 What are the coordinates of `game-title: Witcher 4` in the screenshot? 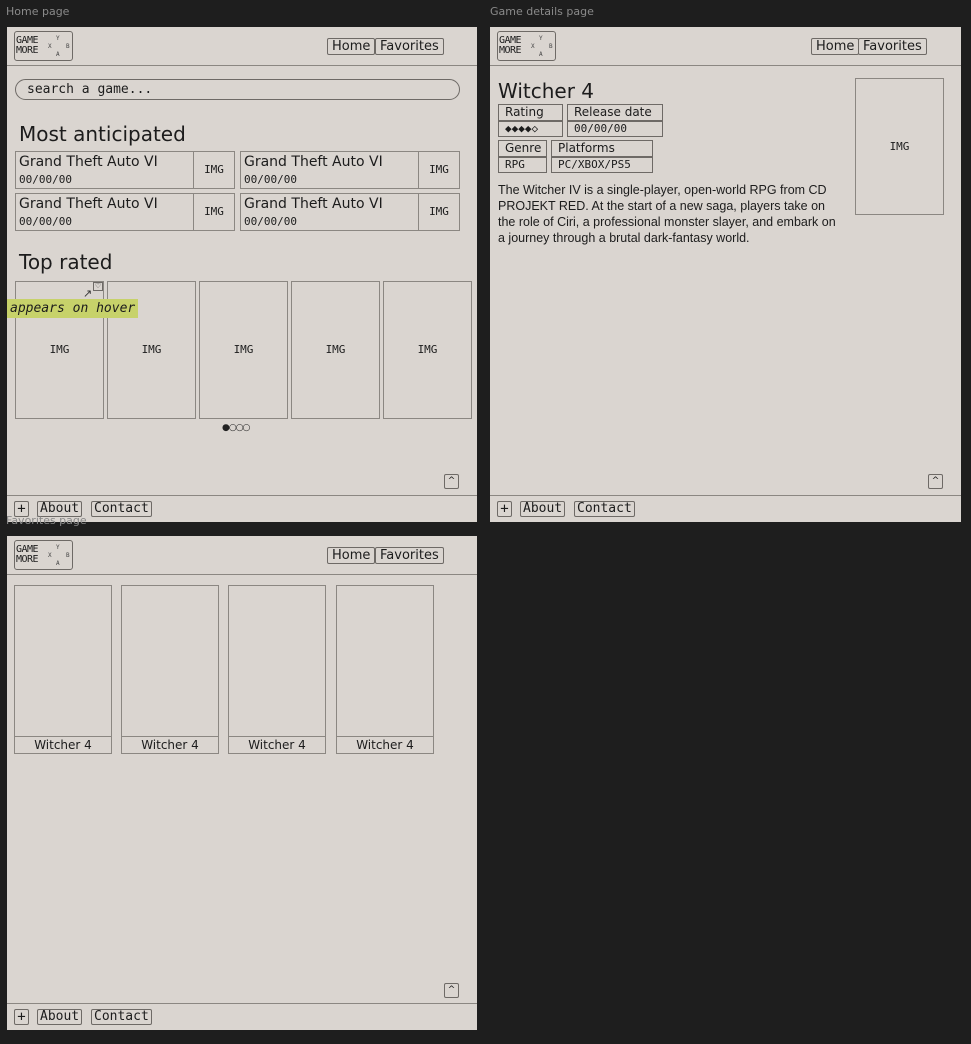 It's located at (546, 91).